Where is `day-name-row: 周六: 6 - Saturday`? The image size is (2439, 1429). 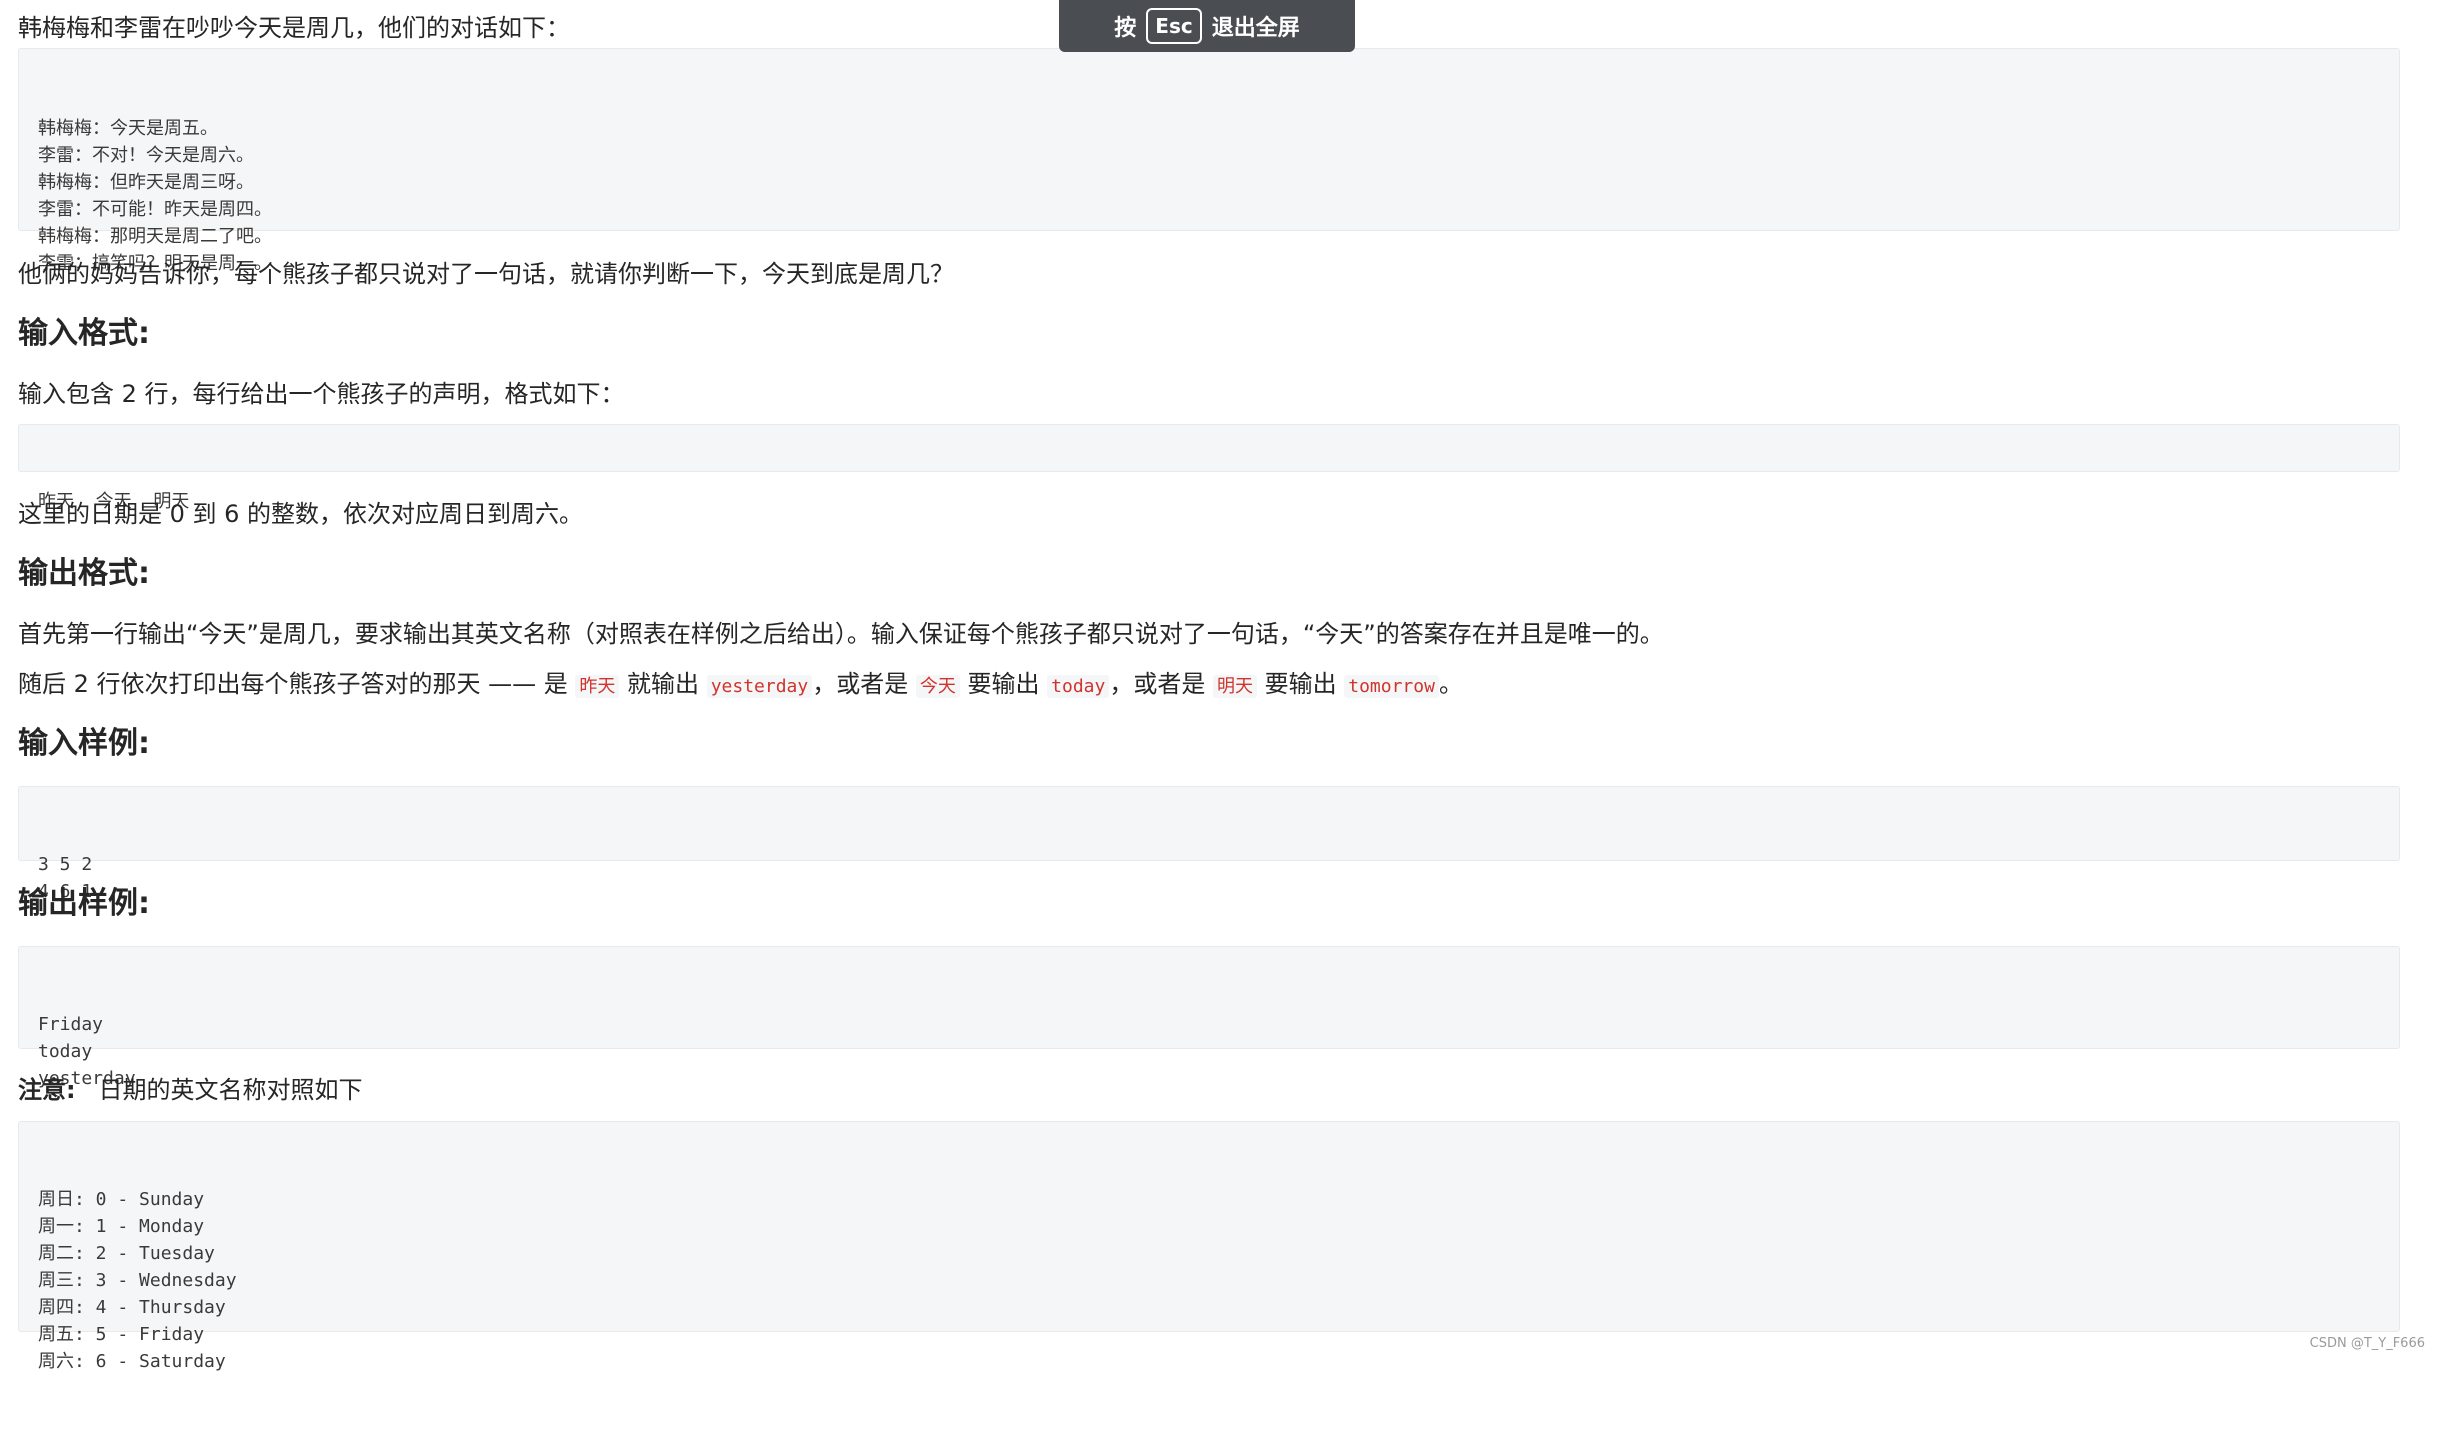 day-name-row: 周六: 6 - Saturday is located at coordinates (132, 1361).